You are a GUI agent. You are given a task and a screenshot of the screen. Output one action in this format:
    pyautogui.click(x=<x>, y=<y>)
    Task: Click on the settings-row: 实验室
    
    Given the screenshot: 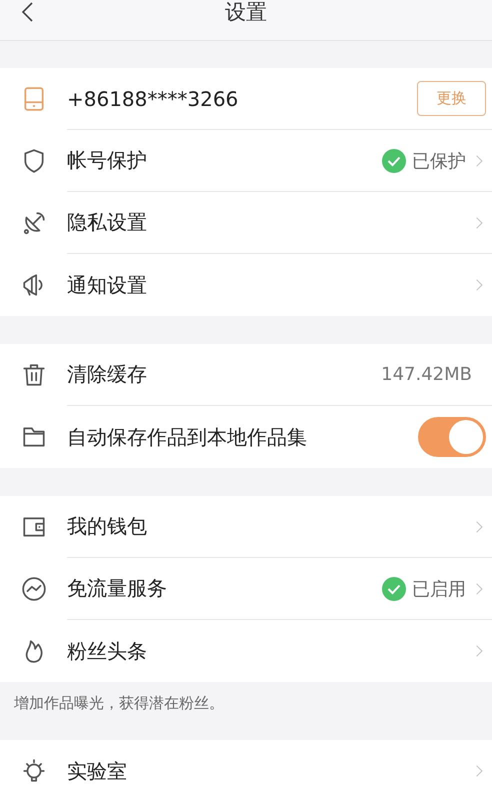 What is the action you would take?
    pyautogui.click(x=246, y=762)
    